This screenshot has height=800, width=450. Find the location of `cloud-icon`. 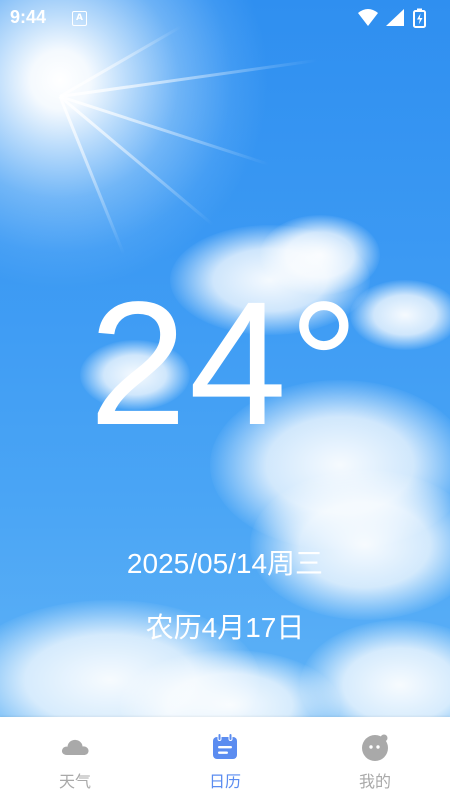

cloud-icon is located at coordinates (75, 747).